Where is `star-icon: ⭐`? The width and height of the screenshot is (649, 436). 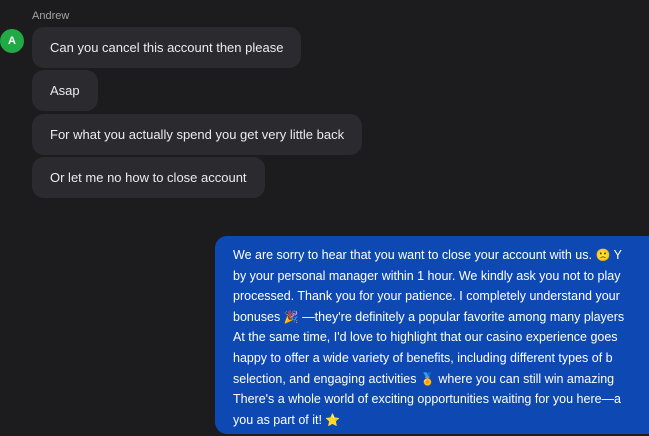 star-icon: ⭐ is located at coordinates (333, 419).